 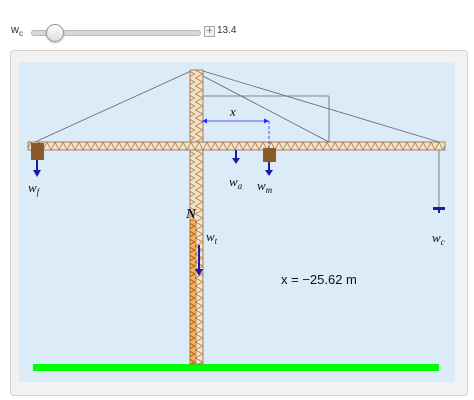 I want to click on trolley-block, so click(x=269, y=155).